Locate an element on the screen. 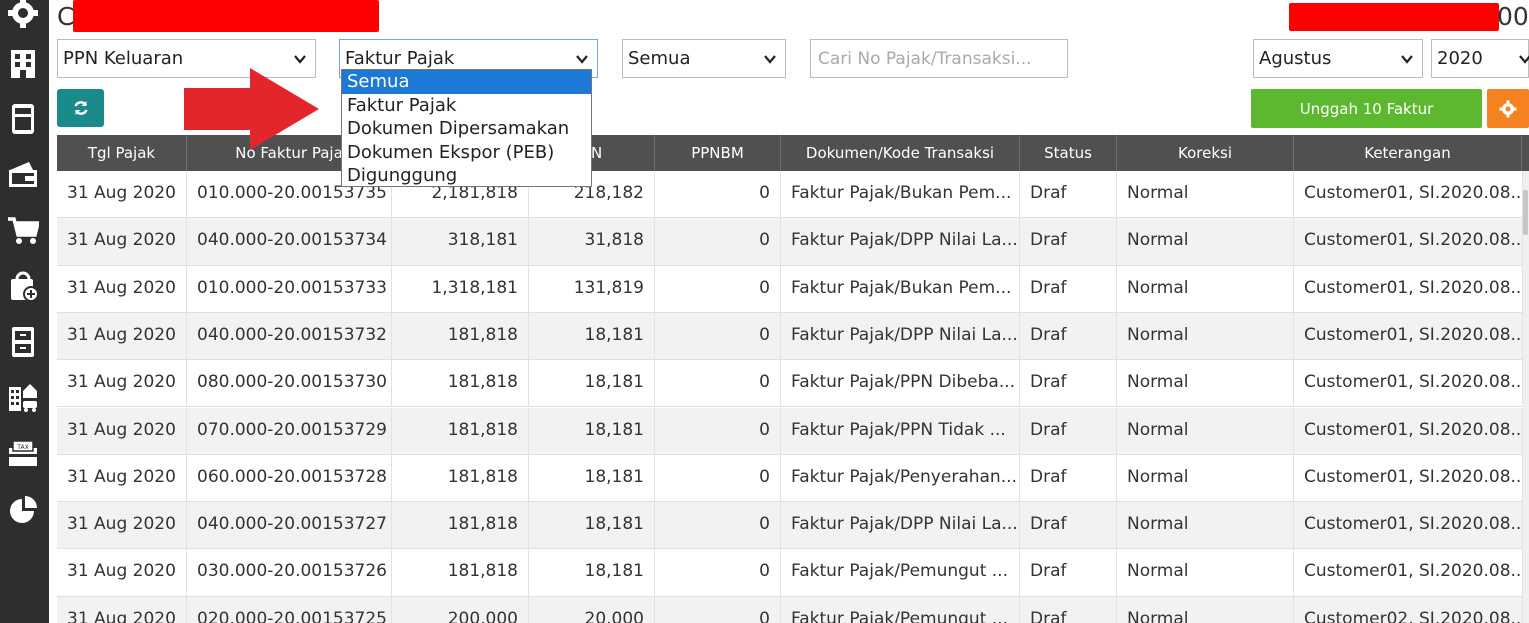 The height and width of the screenshot is (623, 1529). cart-icon is located at coordinates (23, 230).